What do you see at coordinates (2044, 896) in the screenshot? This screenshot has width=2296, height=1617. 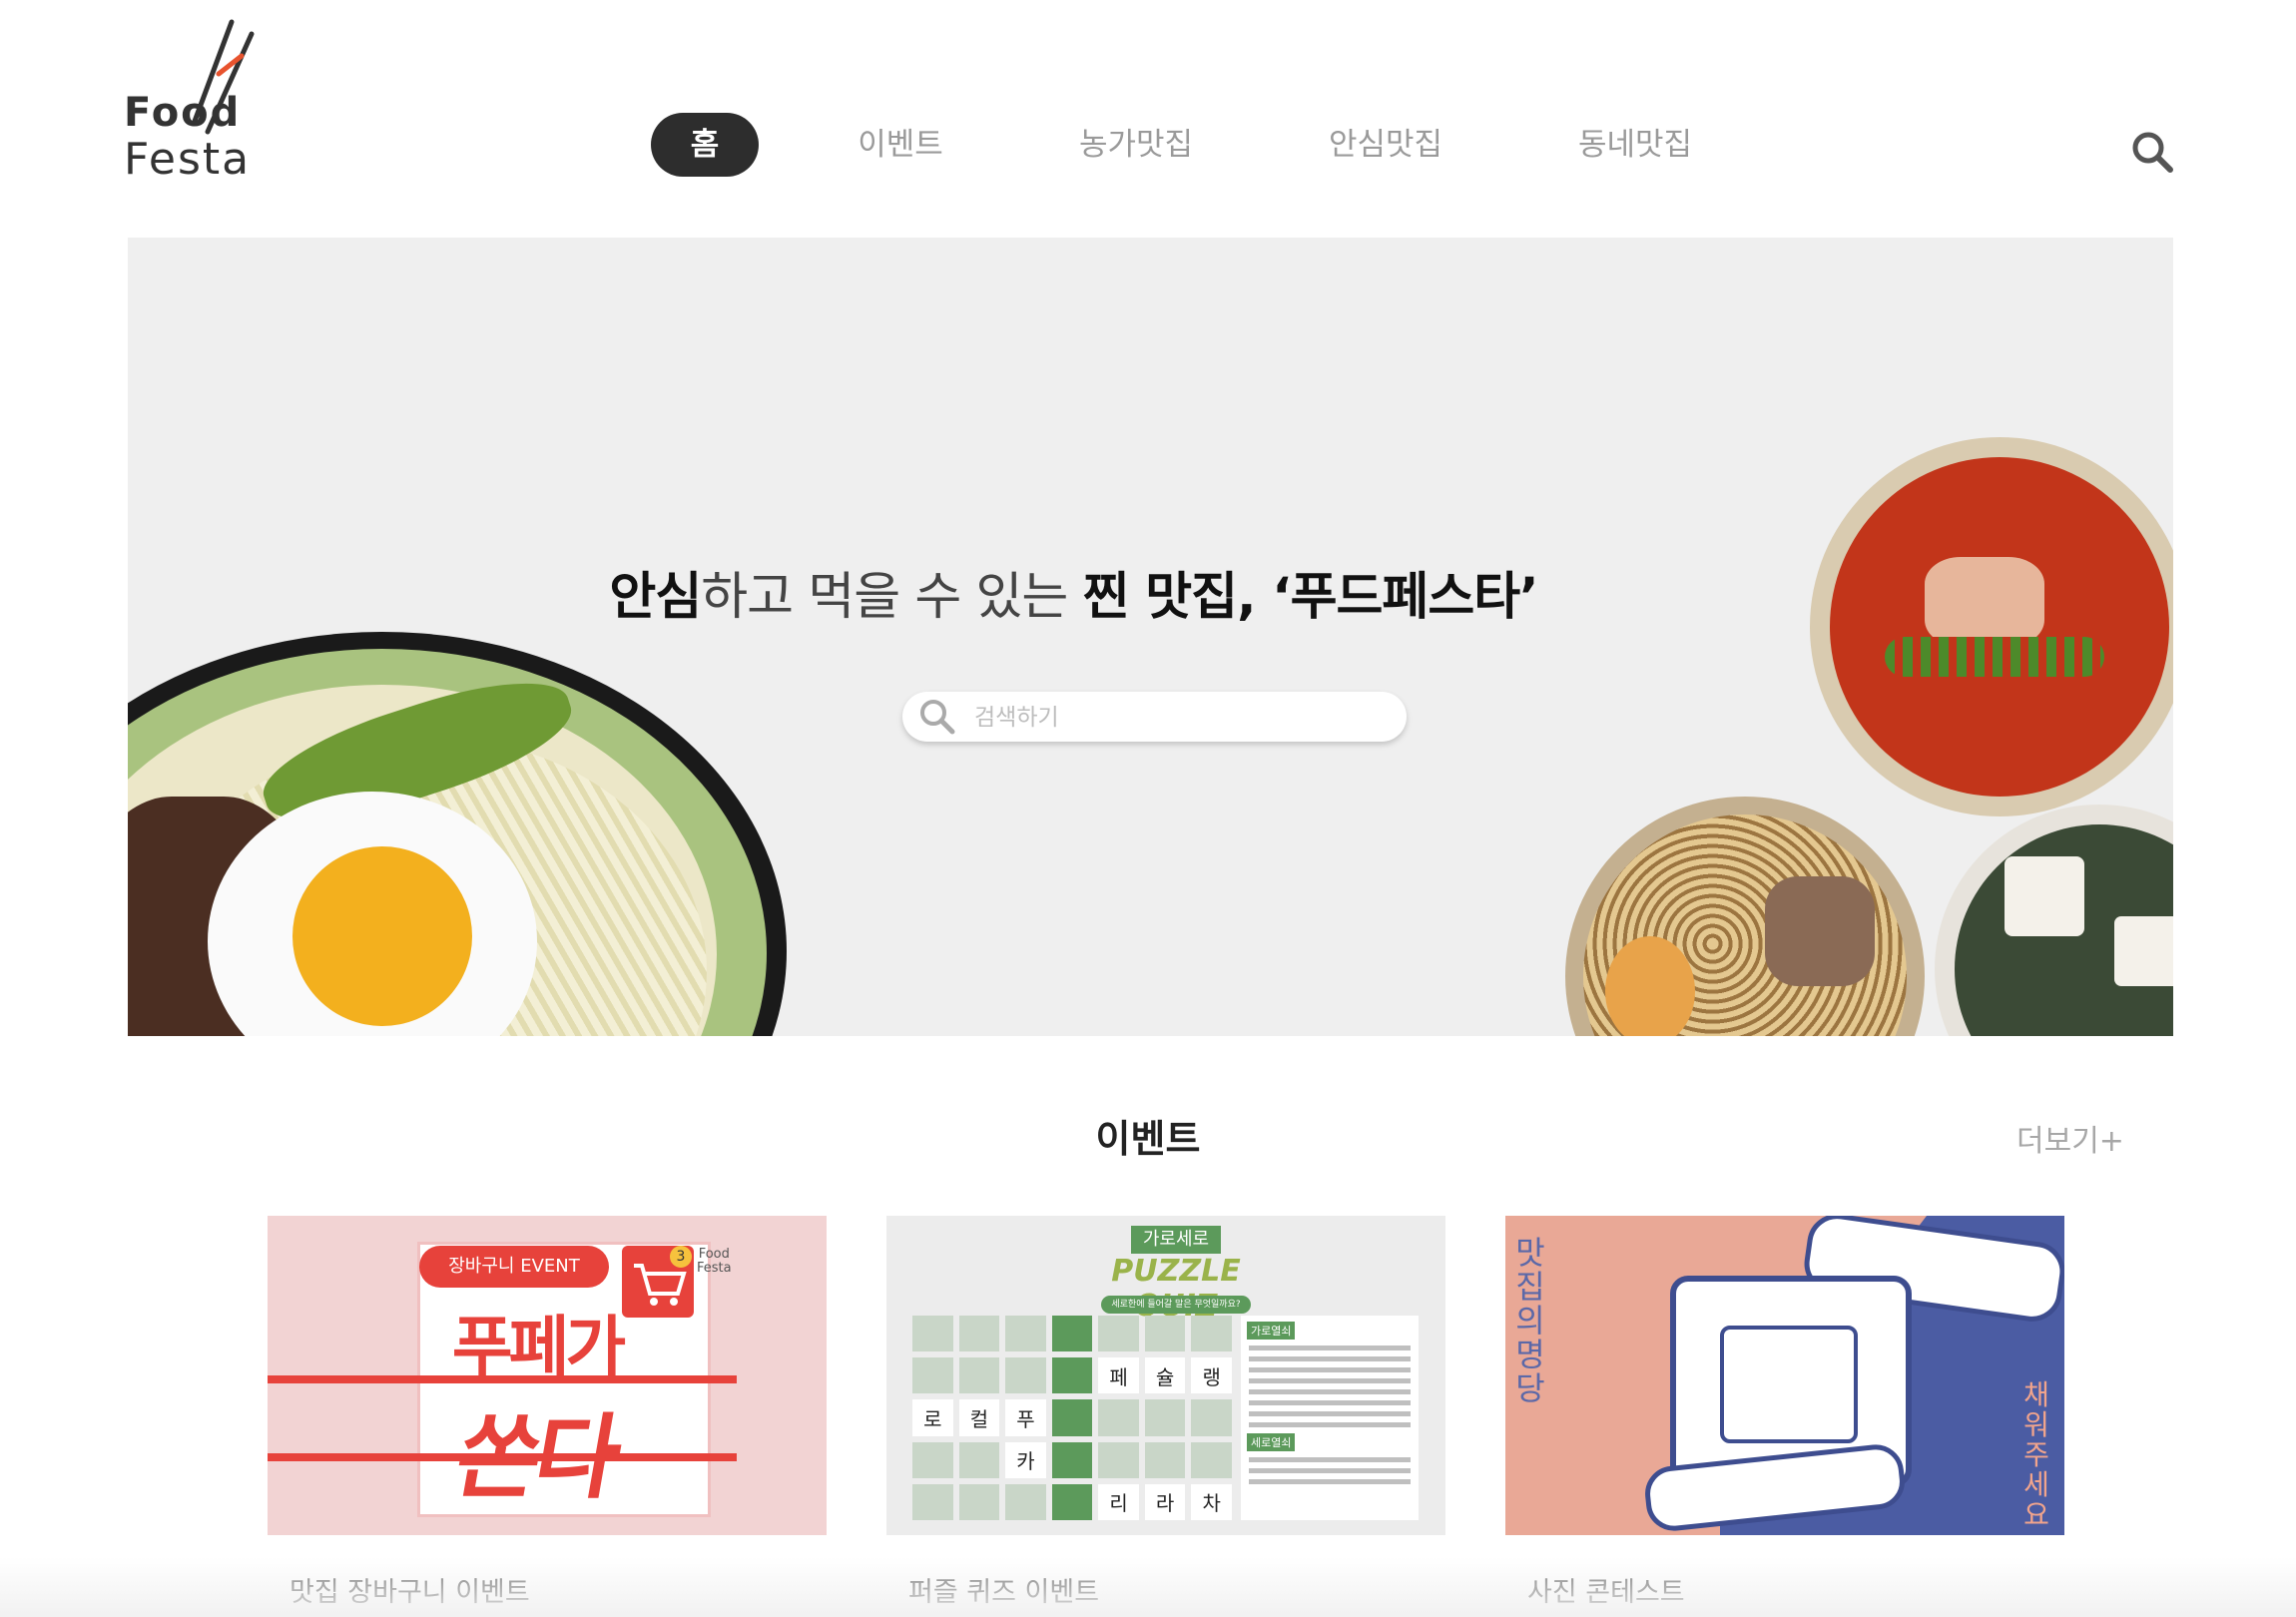 I see `seaweed-soup-tofu` at bounding box center [2044, 896].